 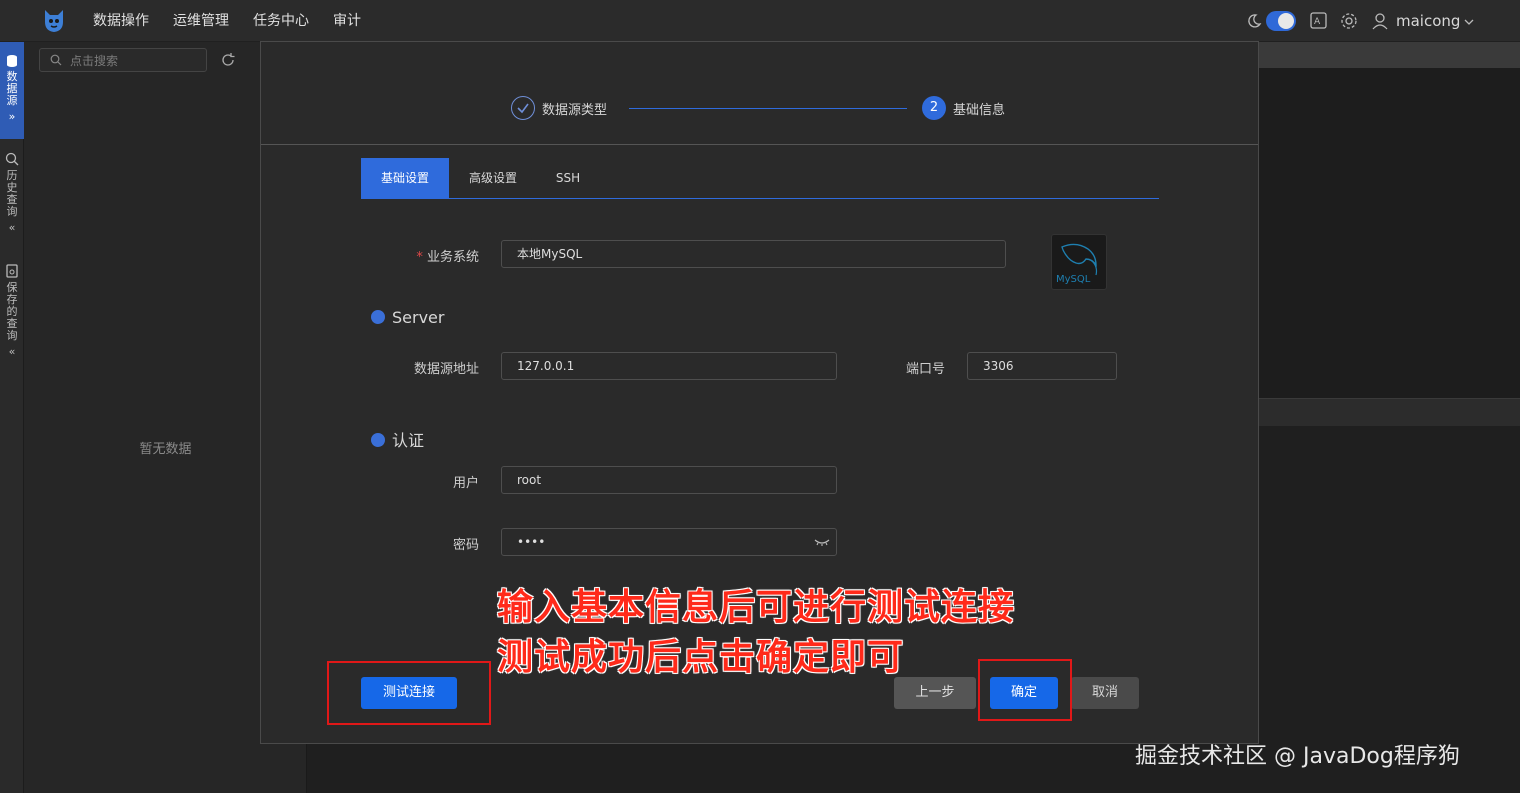 I want to click on search-input: 点击搜索, so click(x=123, y=60).